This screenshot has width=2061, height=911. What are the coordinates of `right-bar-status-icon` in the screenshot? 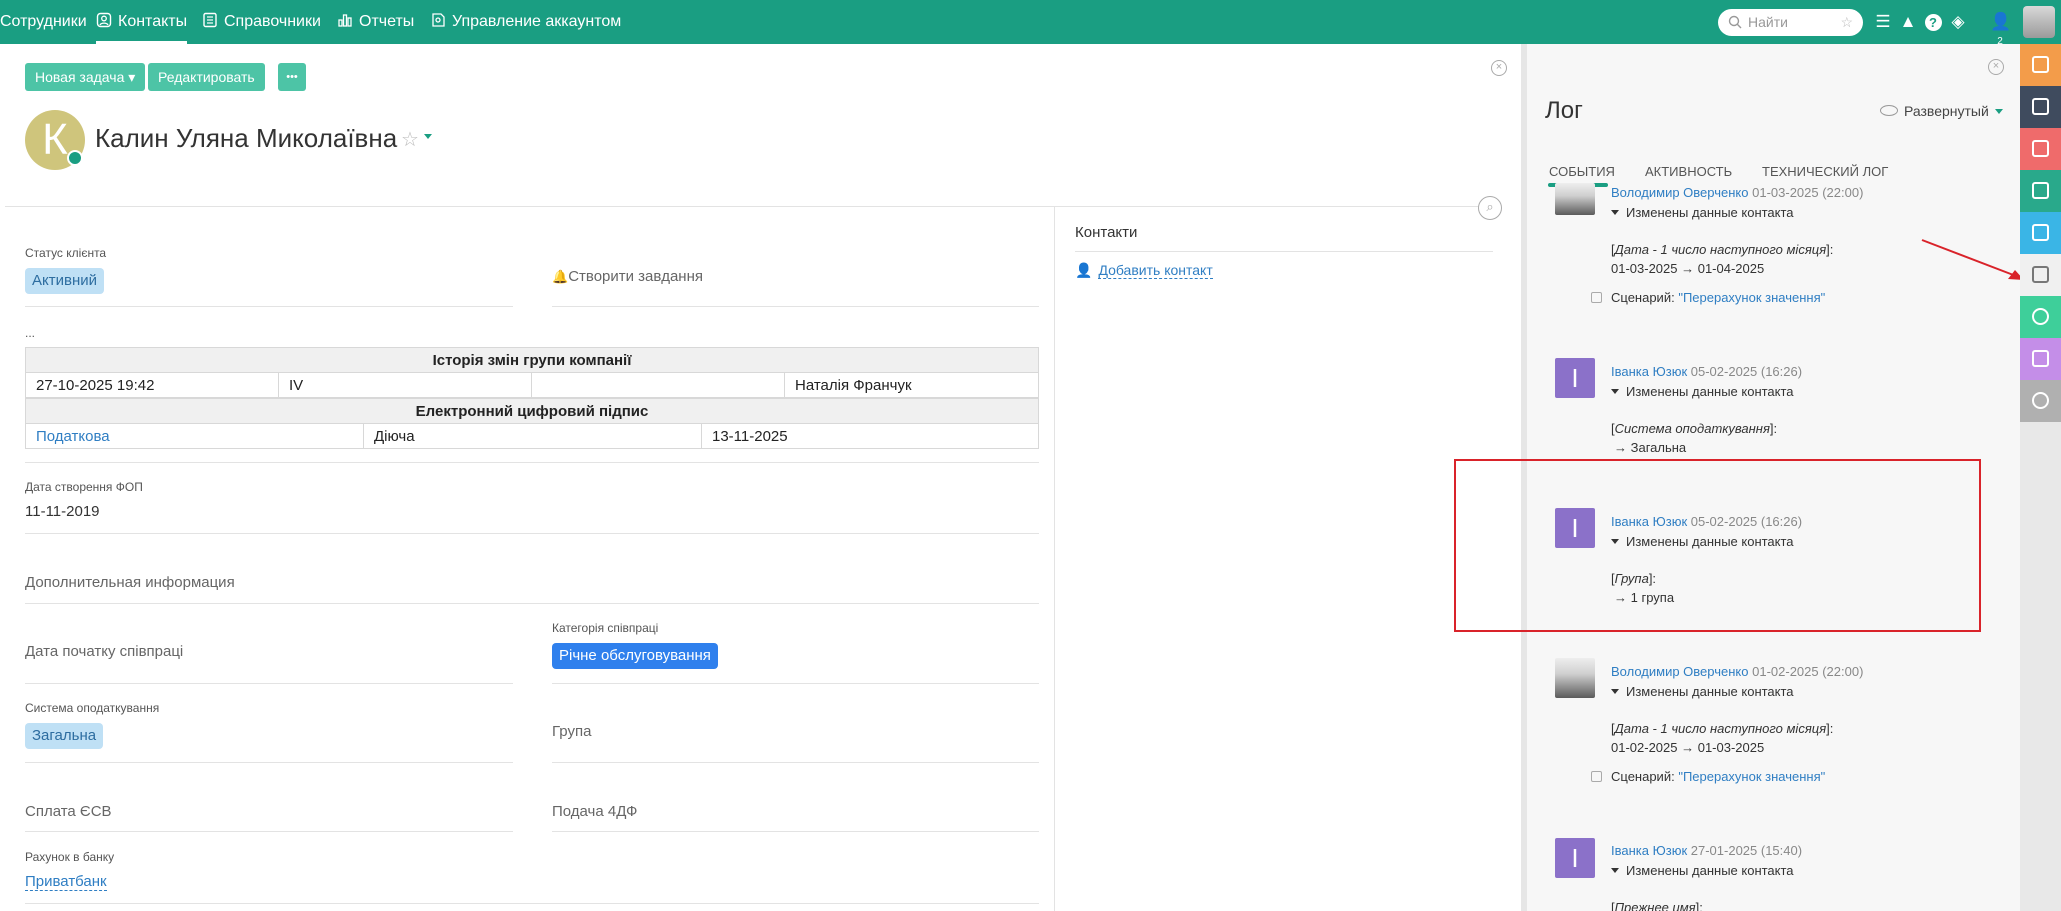 It's located at (2040, 401).